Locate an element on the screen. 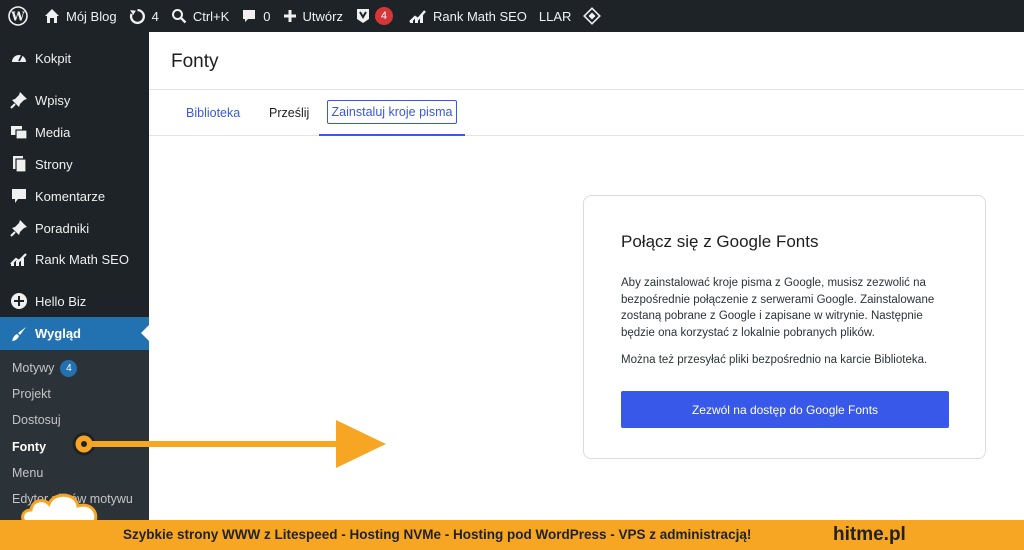  tab-label: Zainstaluj kroje pisma is located at coordinates (392, 112).